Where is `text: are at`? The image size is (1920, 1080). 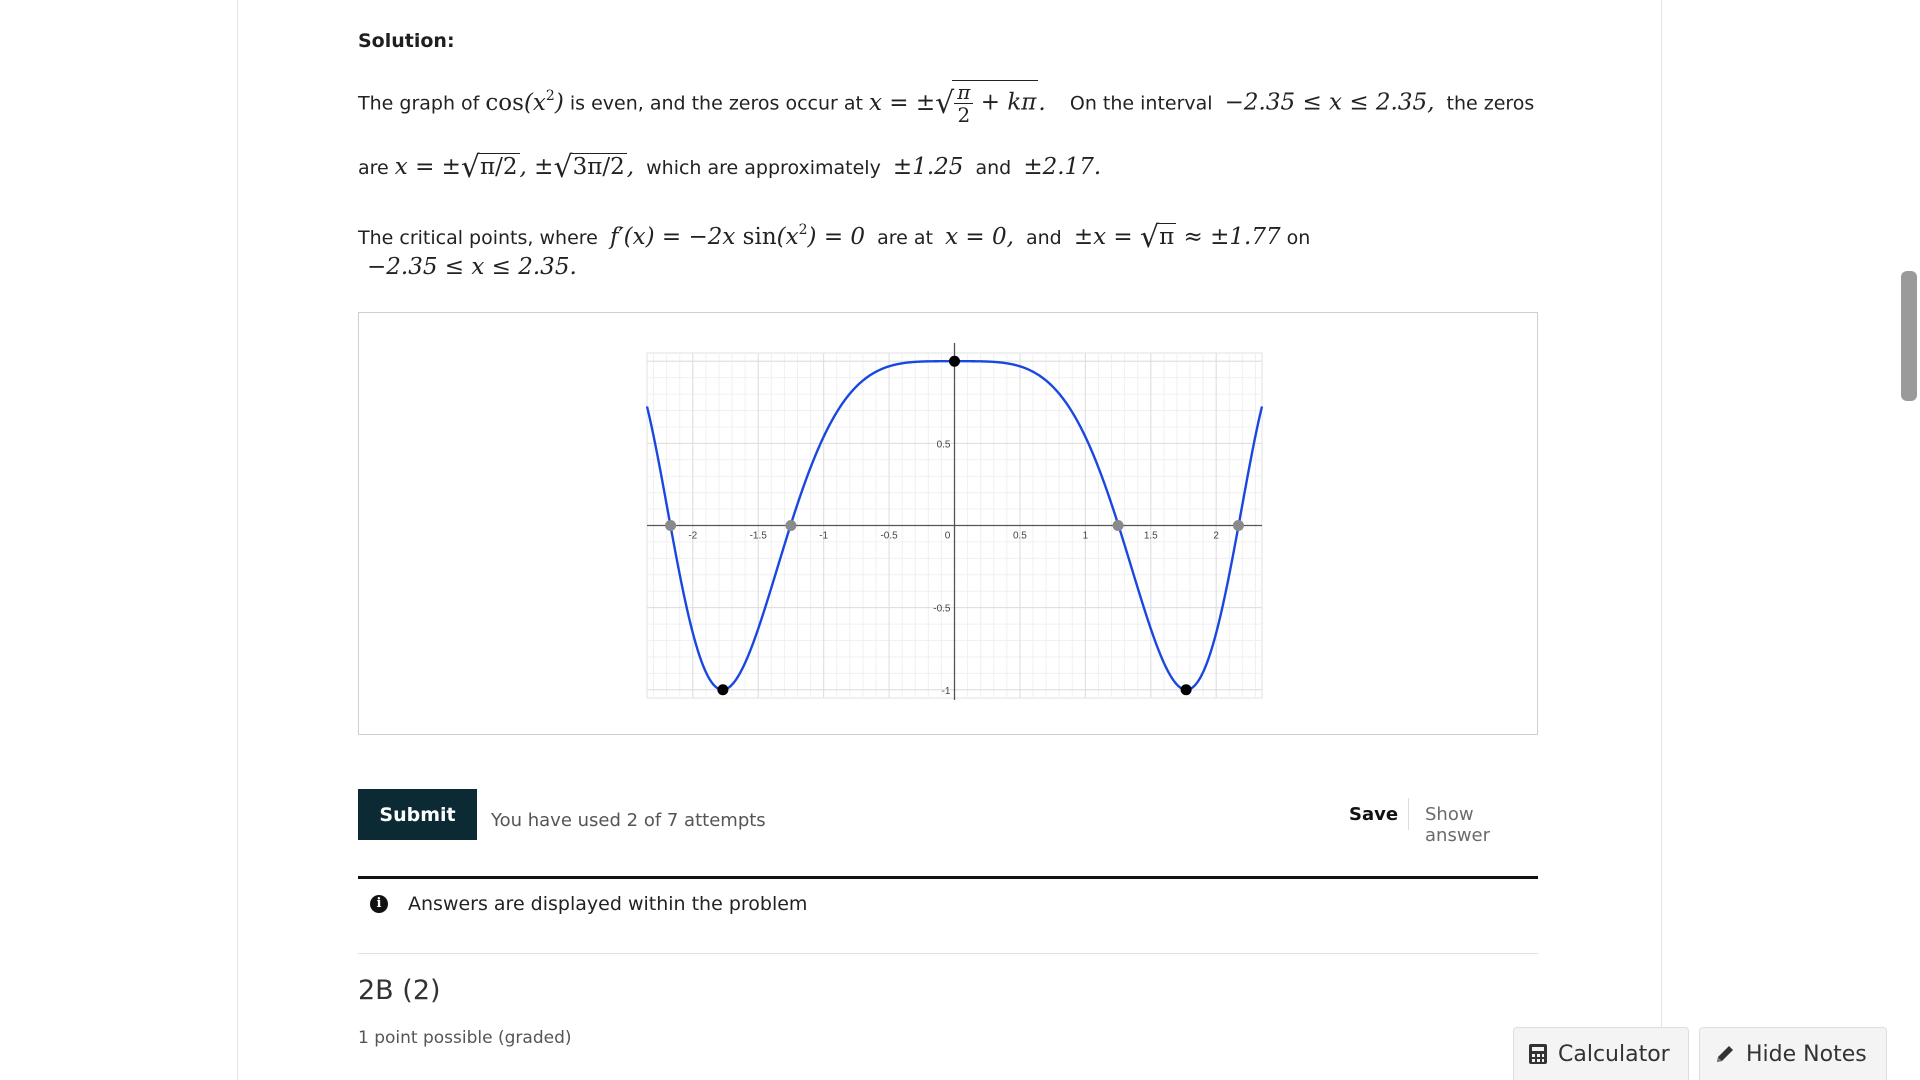 text: are at is located at coordinates (905, 238).